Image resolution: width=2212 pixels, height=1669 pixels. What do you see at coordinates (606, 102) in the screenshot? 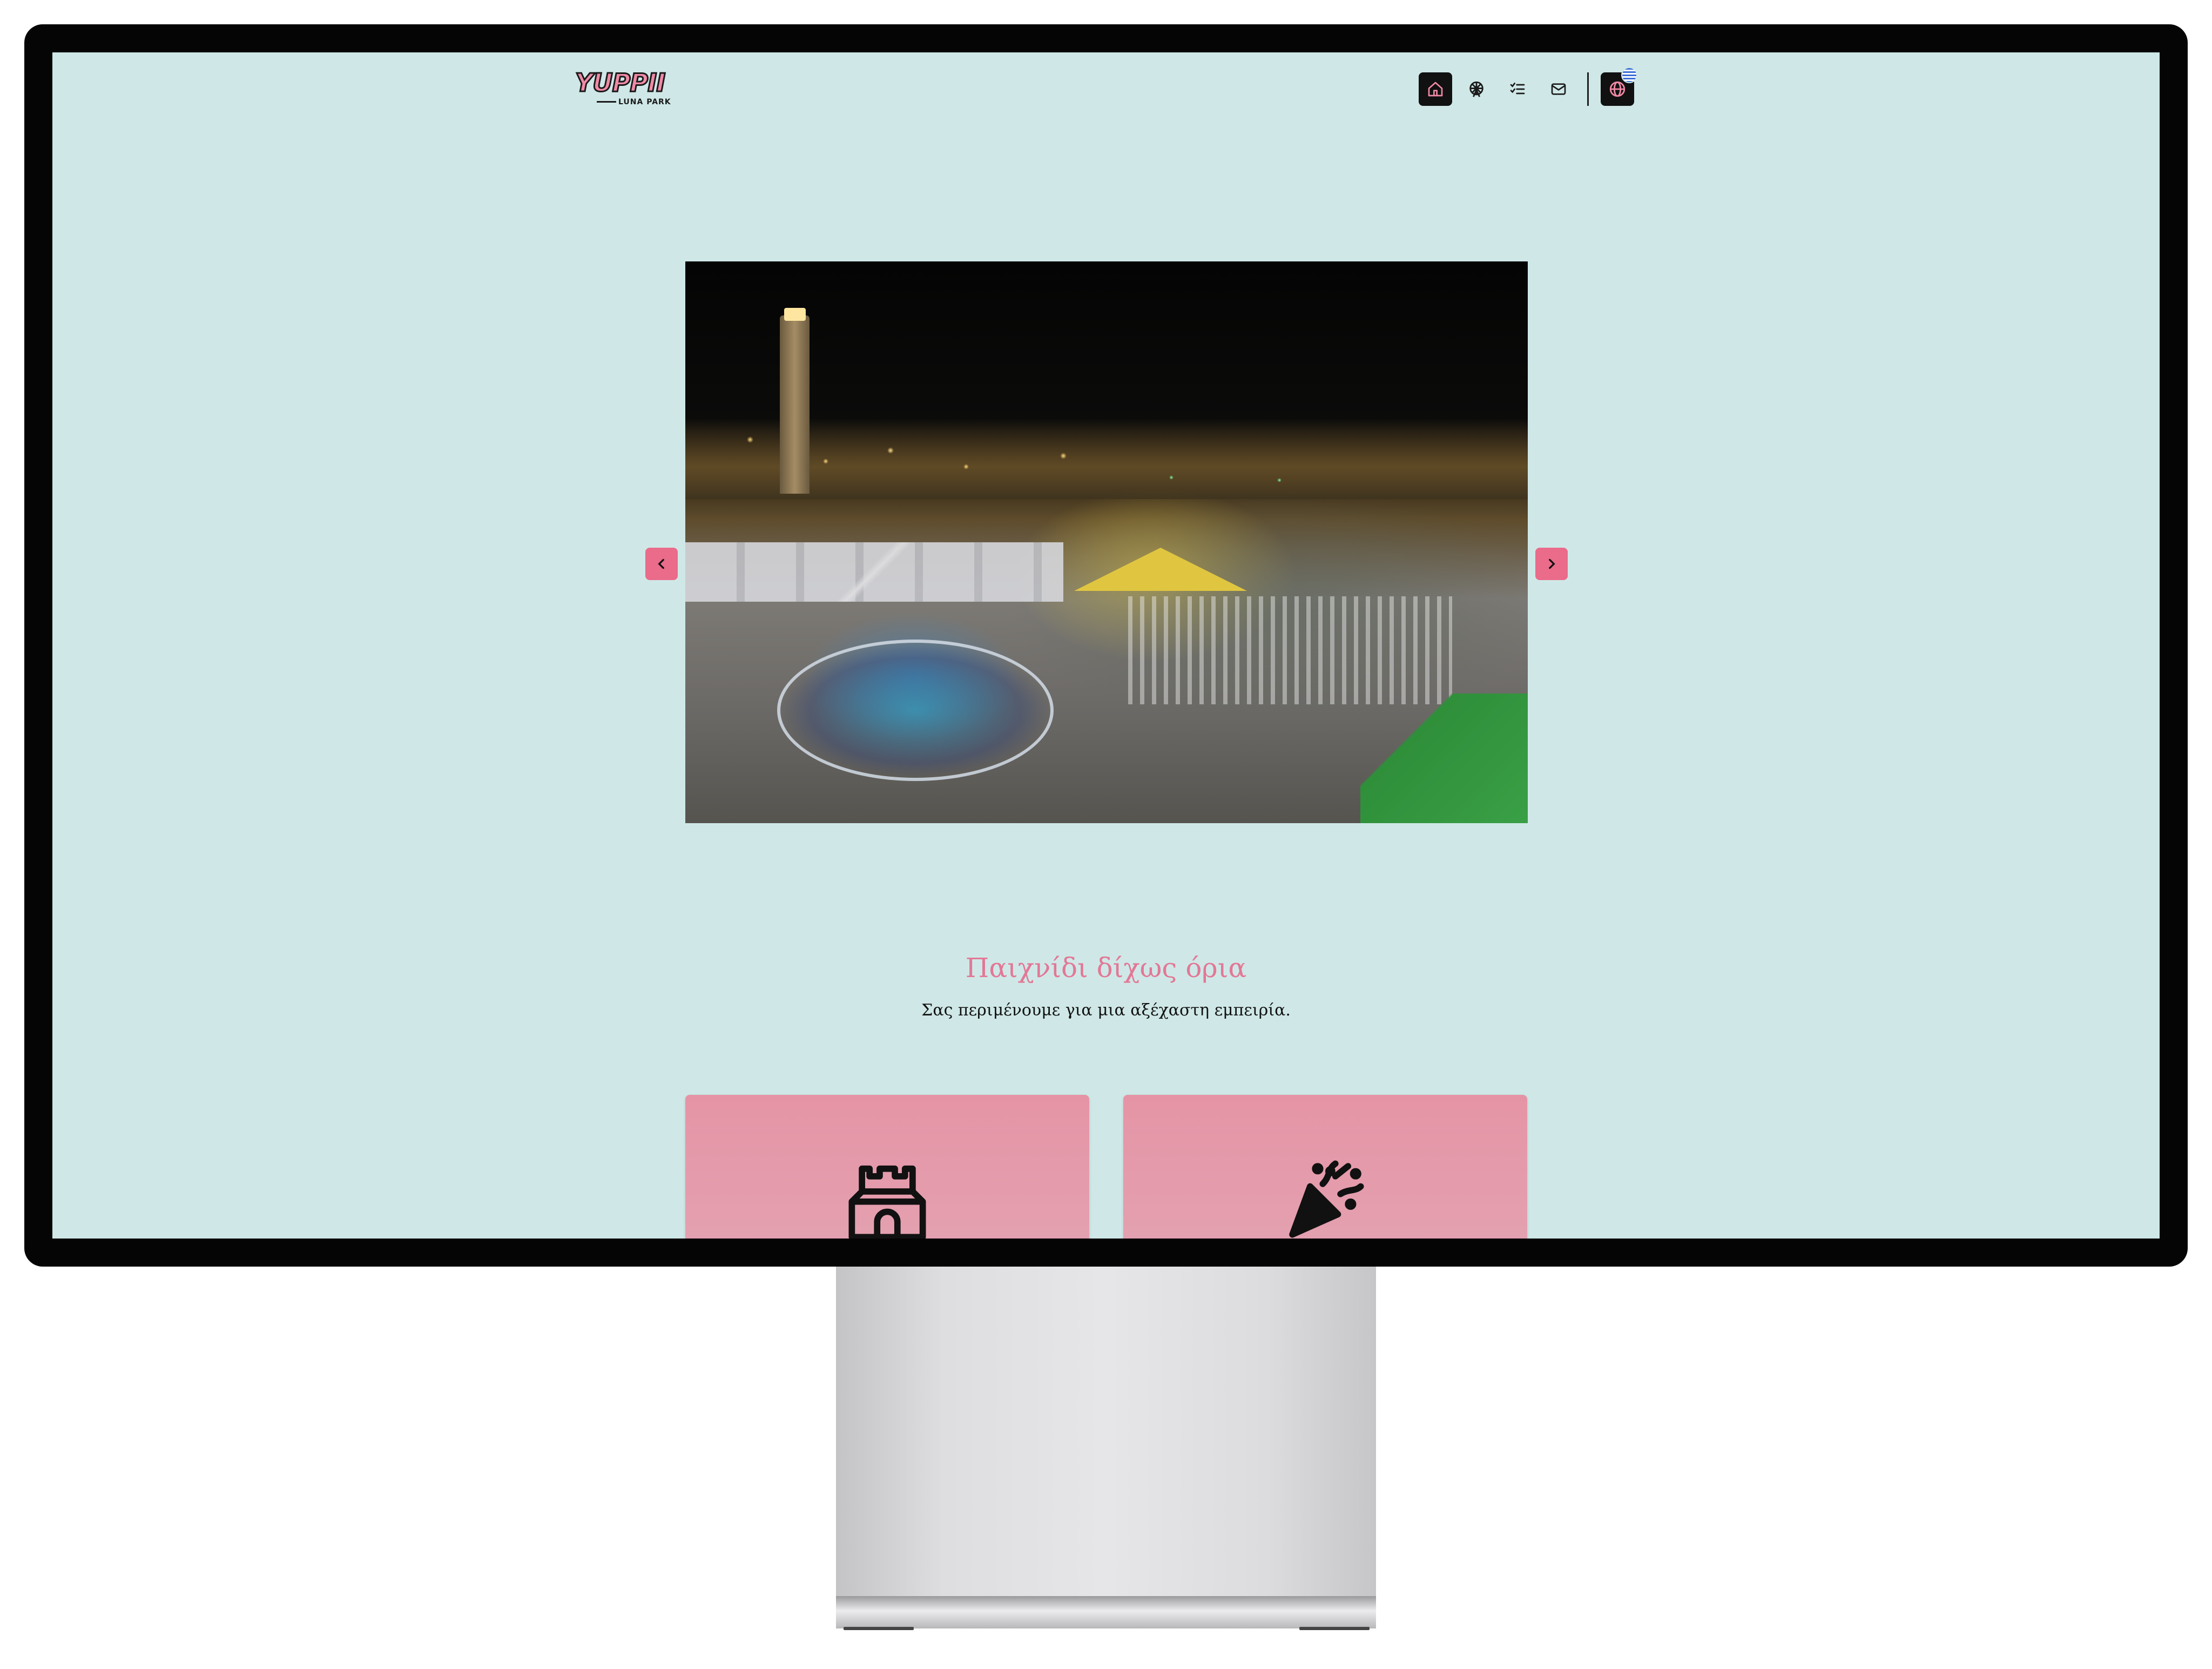
I see `logo-underline` at bounding box center [606, 102].